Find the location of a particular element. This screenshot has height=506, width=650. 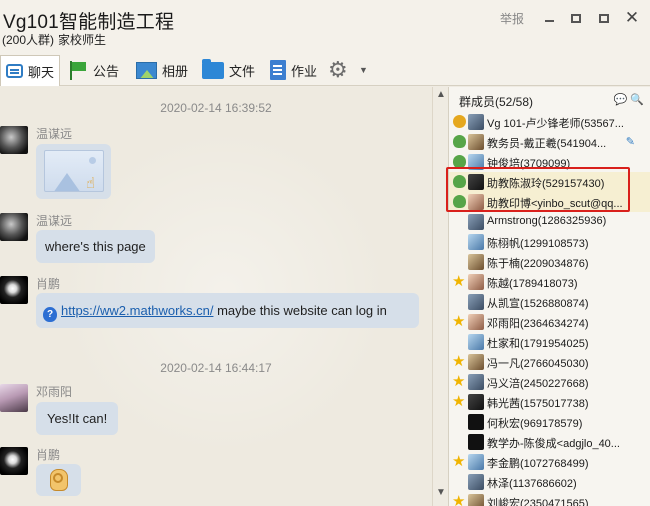

minimize-icon is located at coordinates (549, 18).